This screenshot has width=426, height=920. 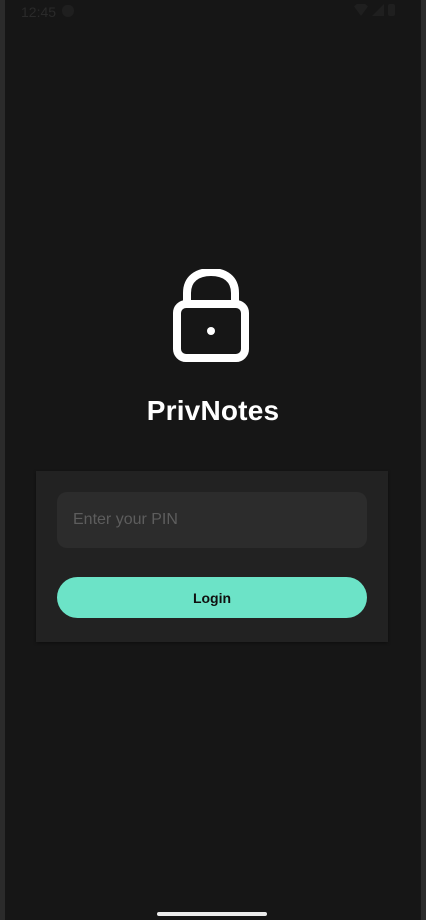 What do you see at coordinates (212, 914) in the screenshot?
I see `home-indicator` at bounding box center [212, 914].